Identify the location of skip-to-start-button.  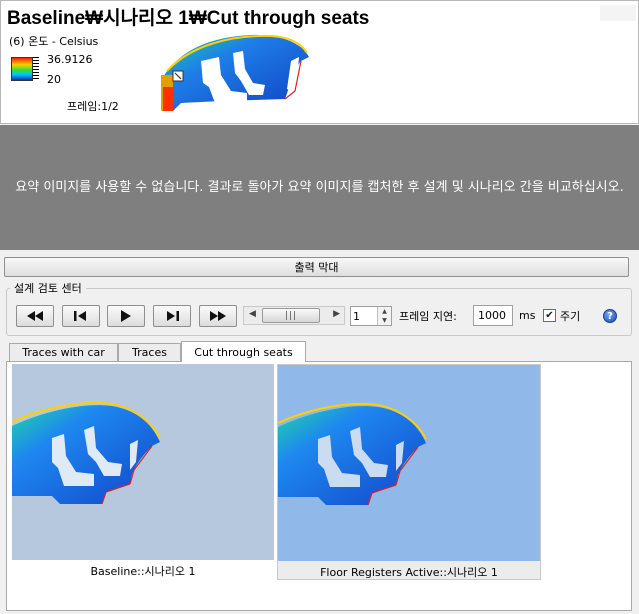
(35, 316).